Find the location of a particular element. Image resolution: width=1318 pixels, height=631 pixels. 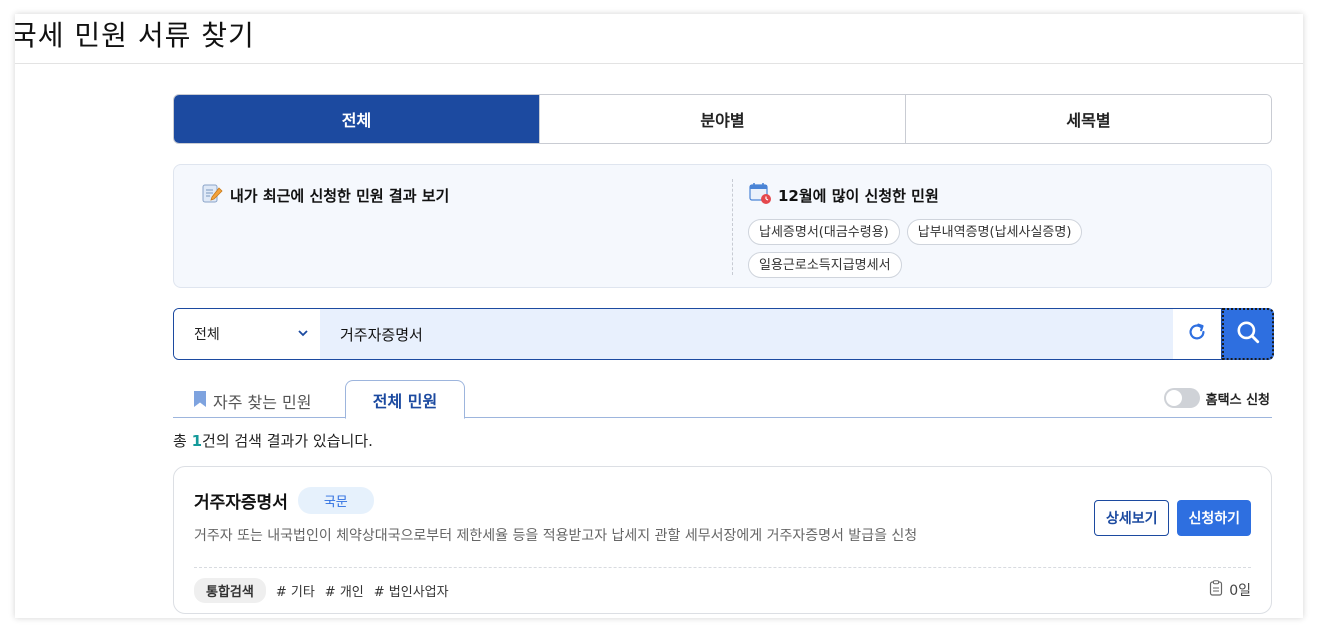

popular-chip: 납부내역증명(납세사실증명) is located at coordinates (994, 232).